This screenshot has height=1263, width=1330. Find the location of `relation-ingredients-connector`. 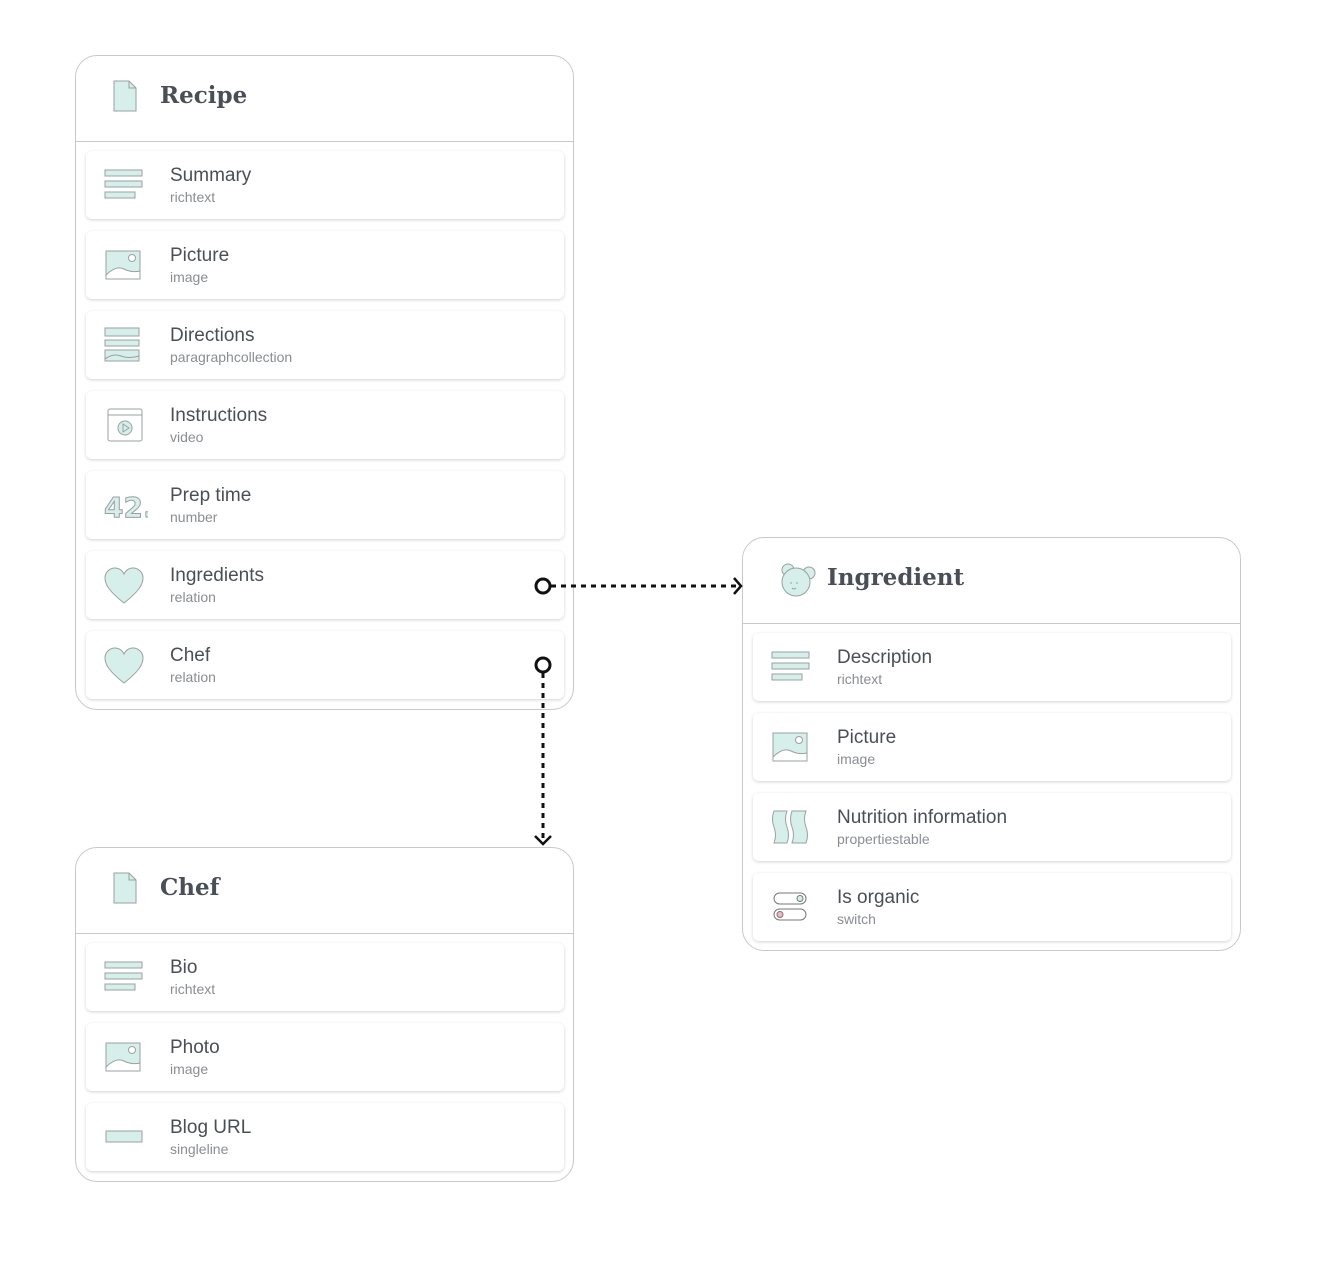

relation-ingredients-connector is located at coordinates (638, 586).